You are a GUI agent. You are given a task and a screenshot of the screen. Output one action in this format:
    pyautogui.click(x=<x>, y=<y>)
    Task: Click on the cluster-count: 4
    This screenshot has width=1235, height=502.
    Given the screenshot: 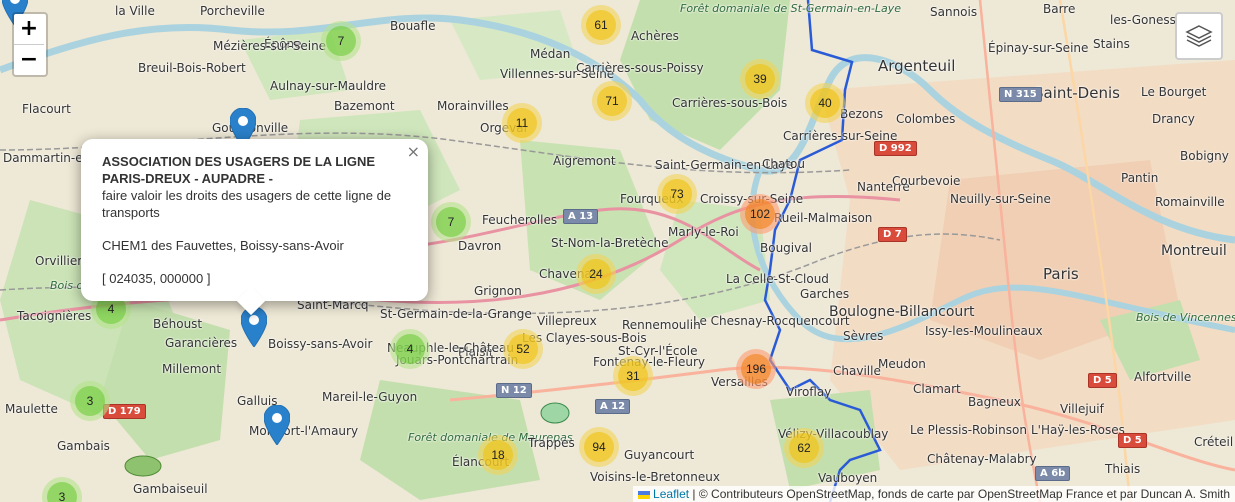 What is the action you would take?
    pyautogui.click(x=410, y=349)
    